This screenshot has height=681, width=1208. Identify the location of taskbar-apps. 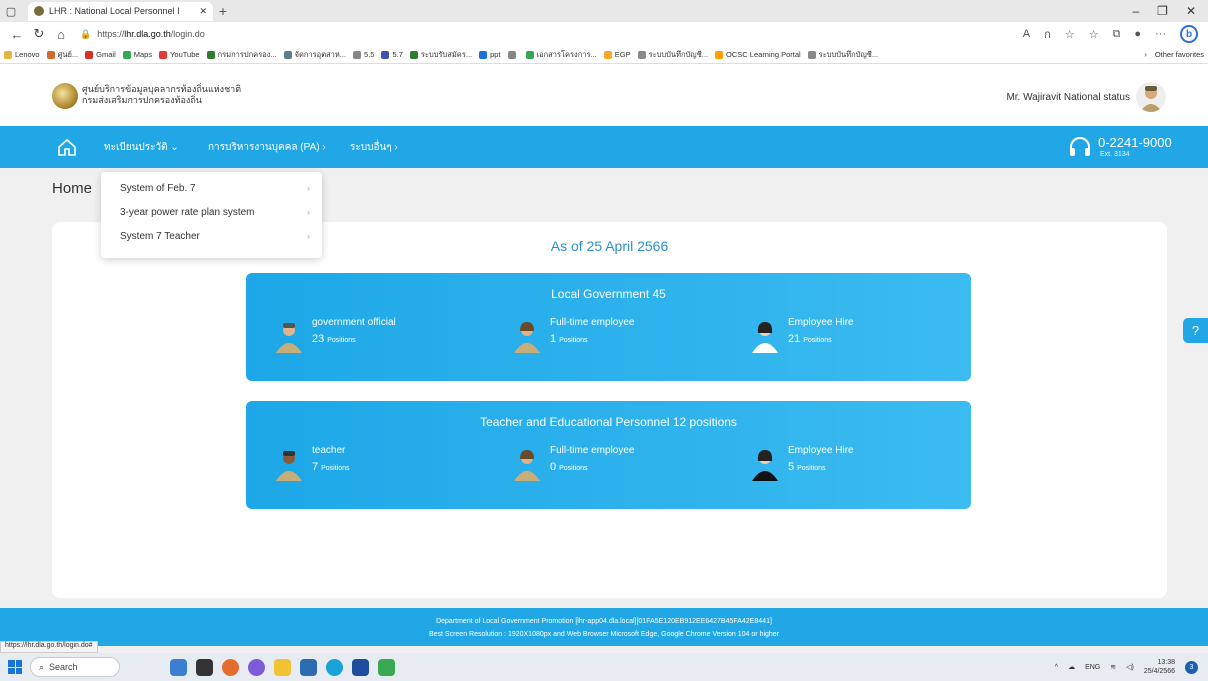
(282, 667).